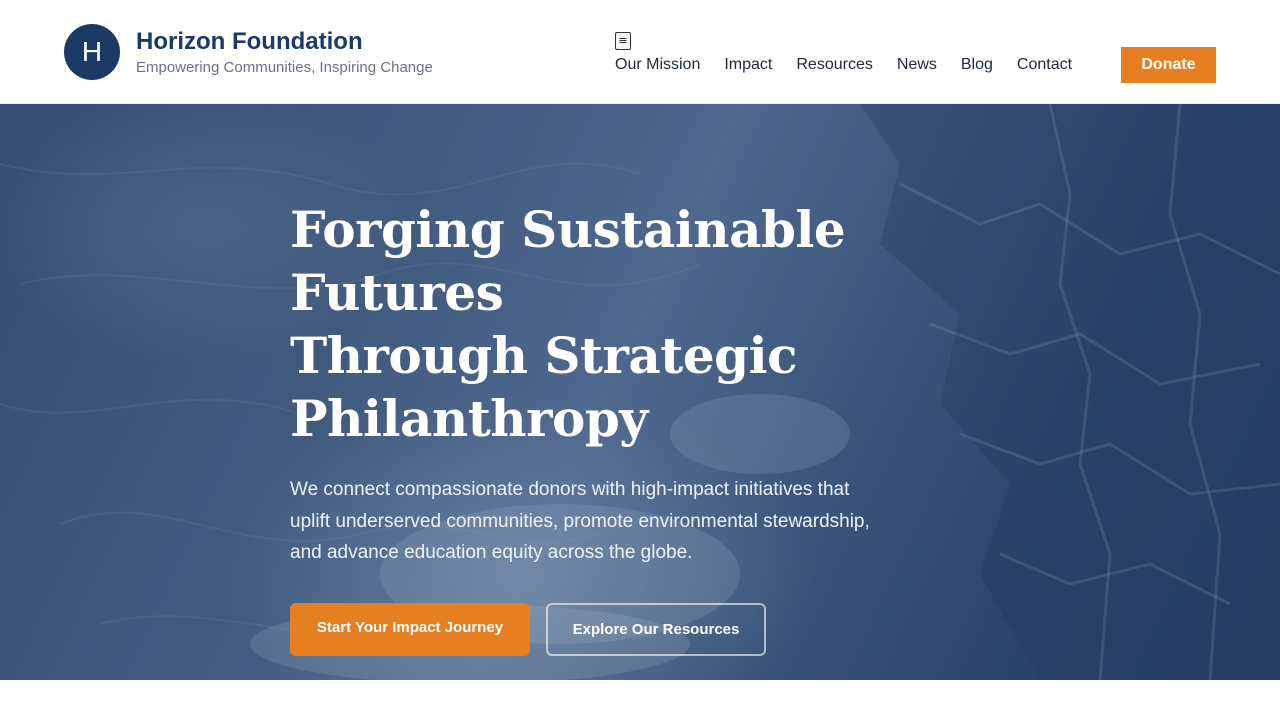  What do you see at coordinates (92, 52) in the screenshot?
I see `logo-mark: H` at bounding box center [92, 52].